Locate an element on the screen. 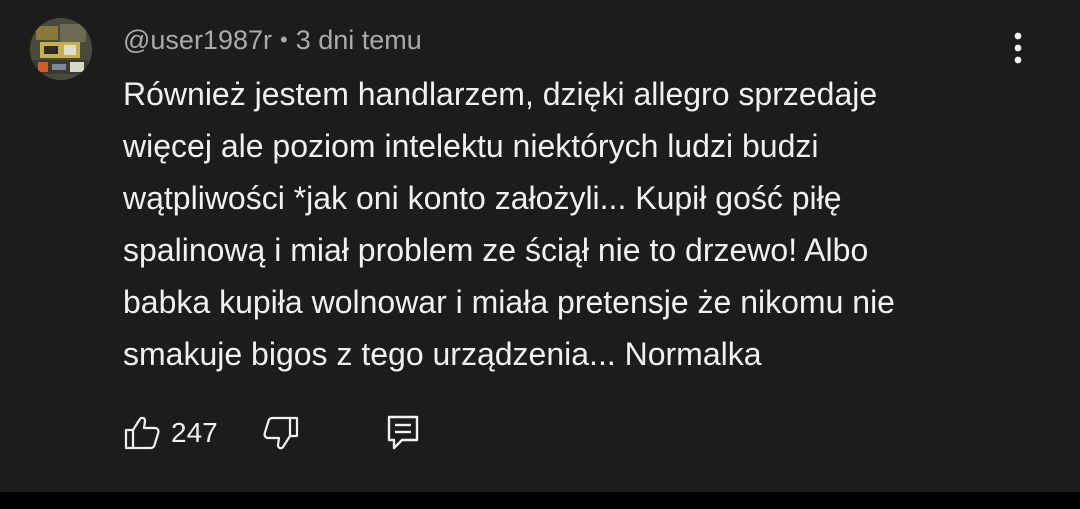 Image resolution: width=1080 pixels, height=509 pixels. reply-button is located at coordinates (403, 433).